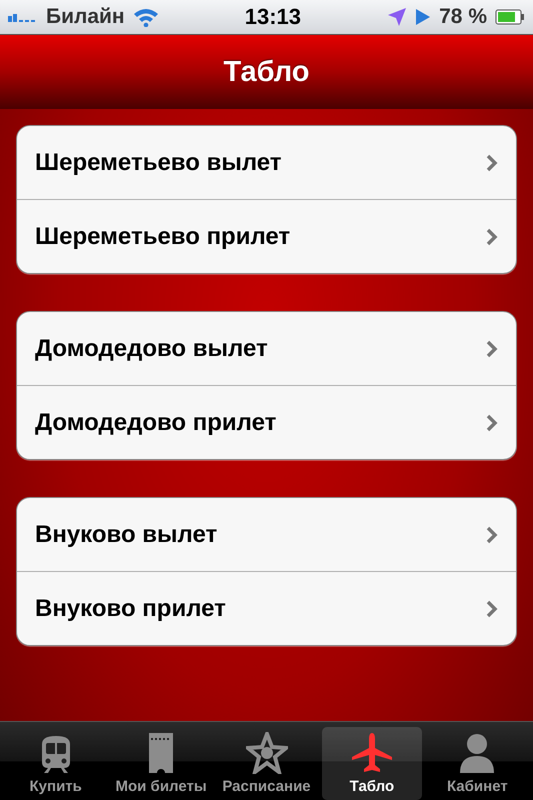 Image resolution: width=533 pixels, height=800 pixels. Describe the element at coordinates (423, 17) in the screenshot. I see `play-icon` at that location.